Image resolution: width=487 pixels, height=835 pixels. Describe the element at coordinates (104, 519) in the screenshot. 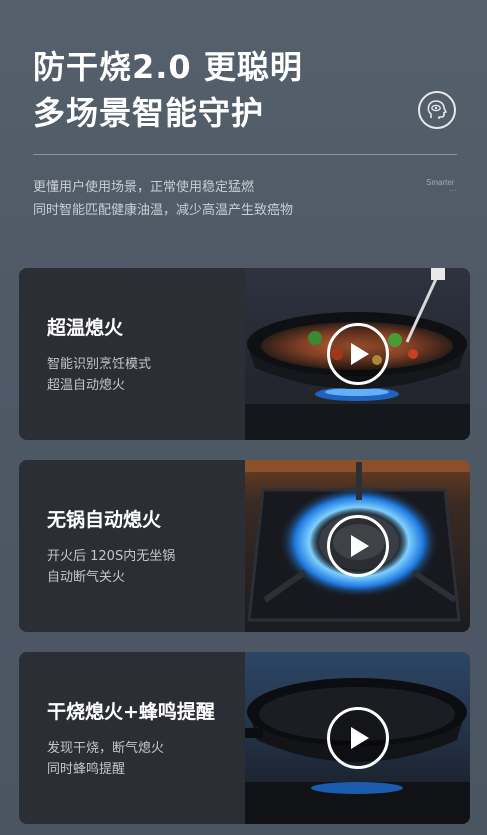

I see `feature-card-title: 无锅自动熄火` at that location.